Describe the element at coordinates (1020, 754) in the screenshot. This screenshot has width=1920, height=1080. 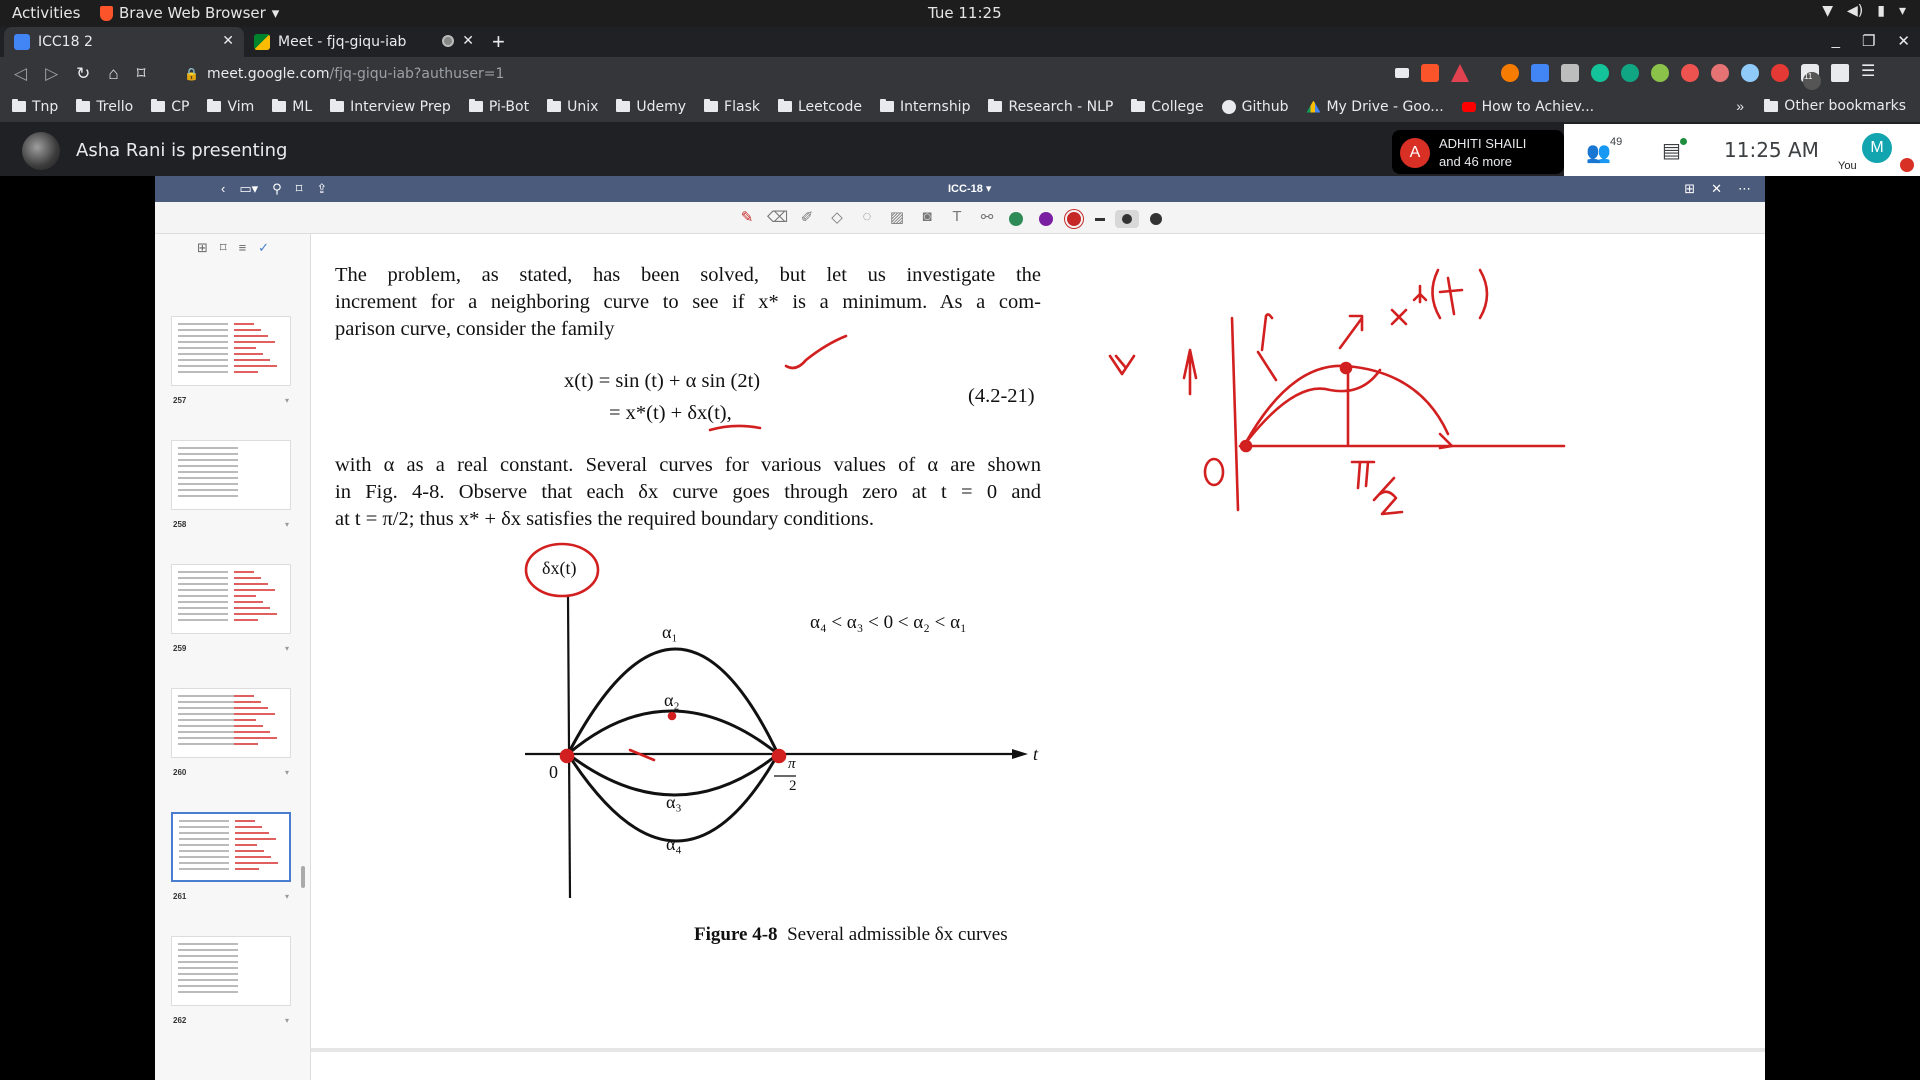
I see `t-axis-arrowhead` at that location.